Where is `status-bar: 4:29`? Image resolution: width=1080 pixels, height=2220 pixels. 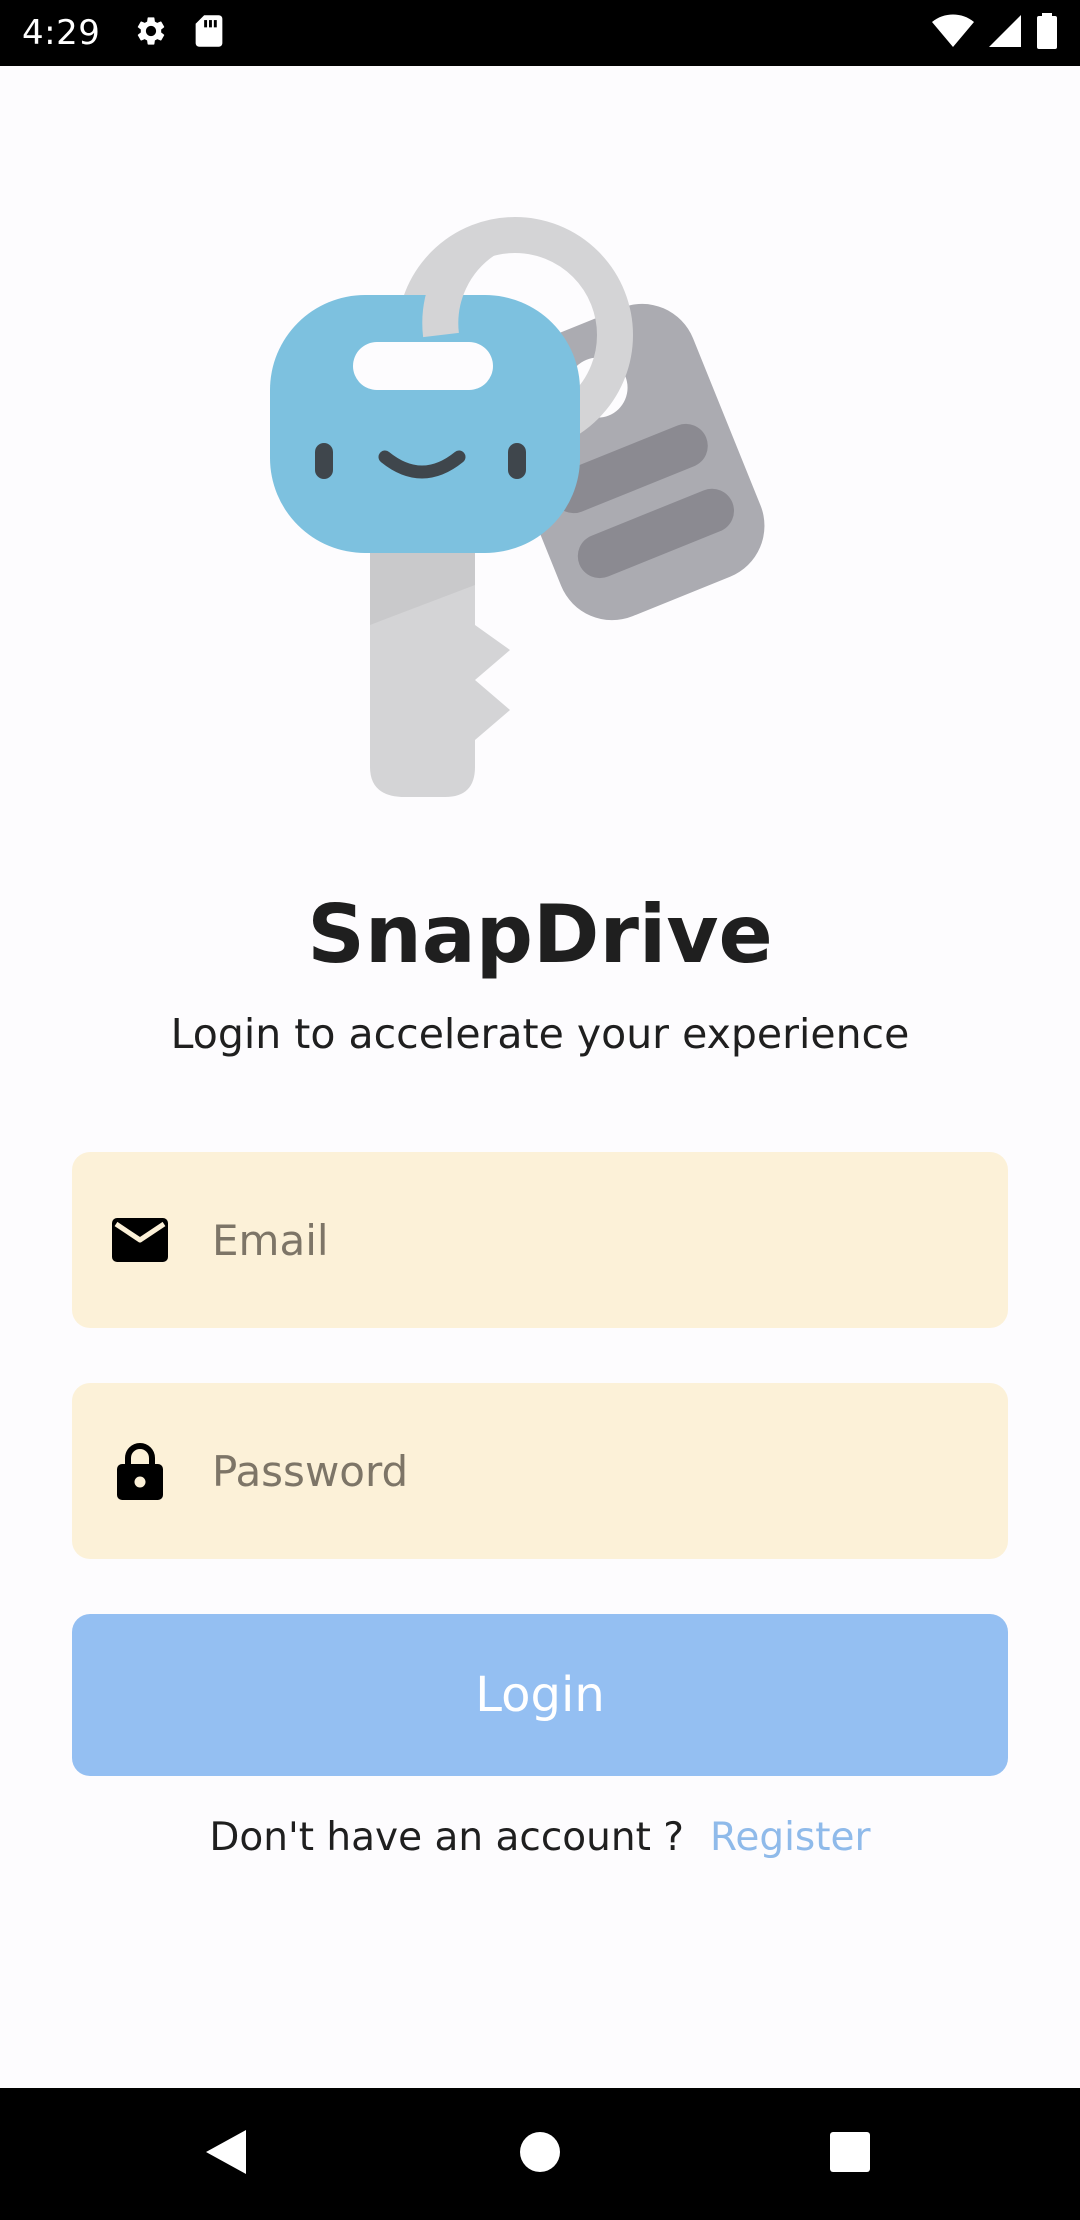 status-bar: 4:29 is located at coordinates (540, 33).